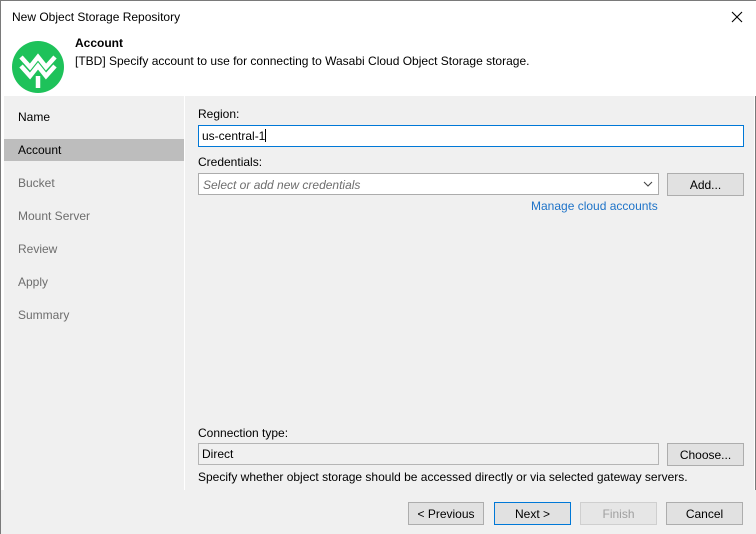 The height and width of the screenshot is (534, 756). I want to click on title-bar: New Object Storage Repository, so click(378, 16).